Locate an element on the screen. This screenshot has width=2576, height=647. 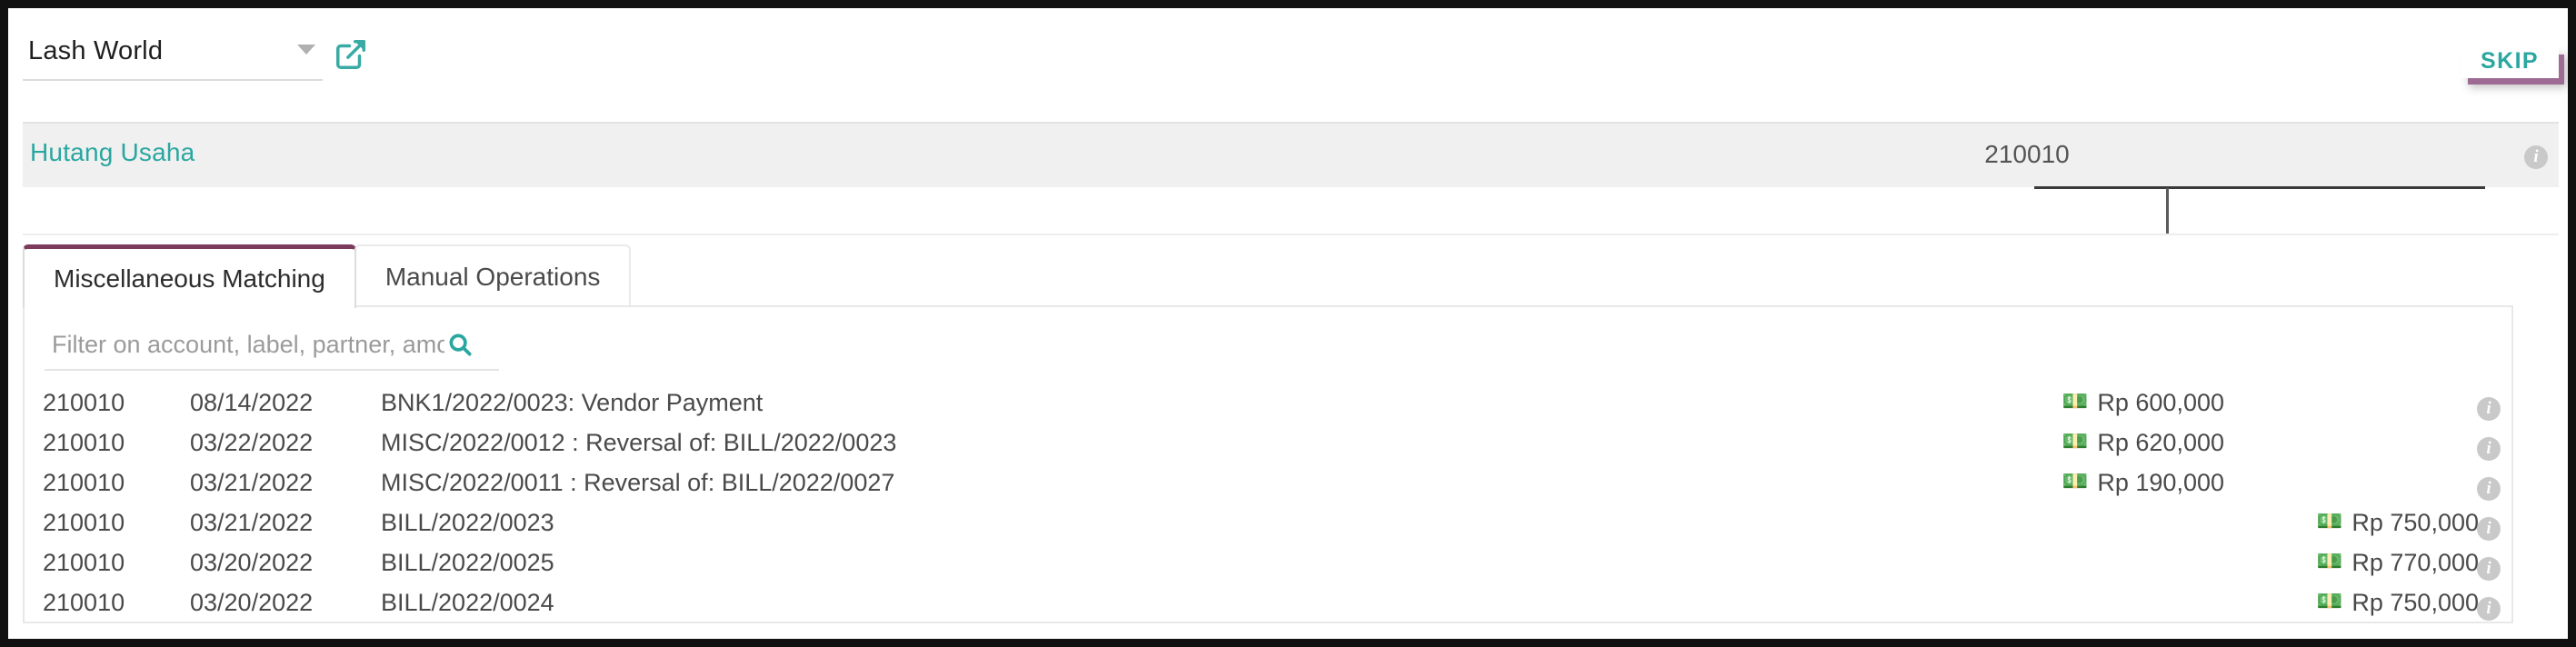
section-divider is located at coordinates (1291, 234).